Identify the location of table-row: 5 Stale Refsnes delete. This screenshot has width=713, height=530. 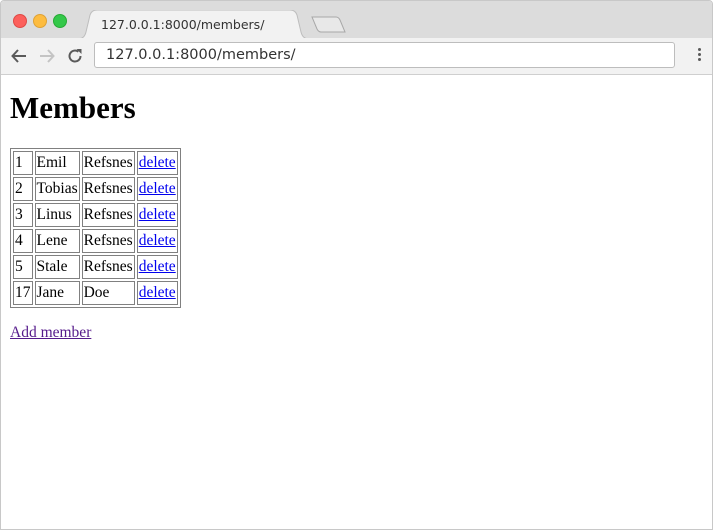
(95, 267).